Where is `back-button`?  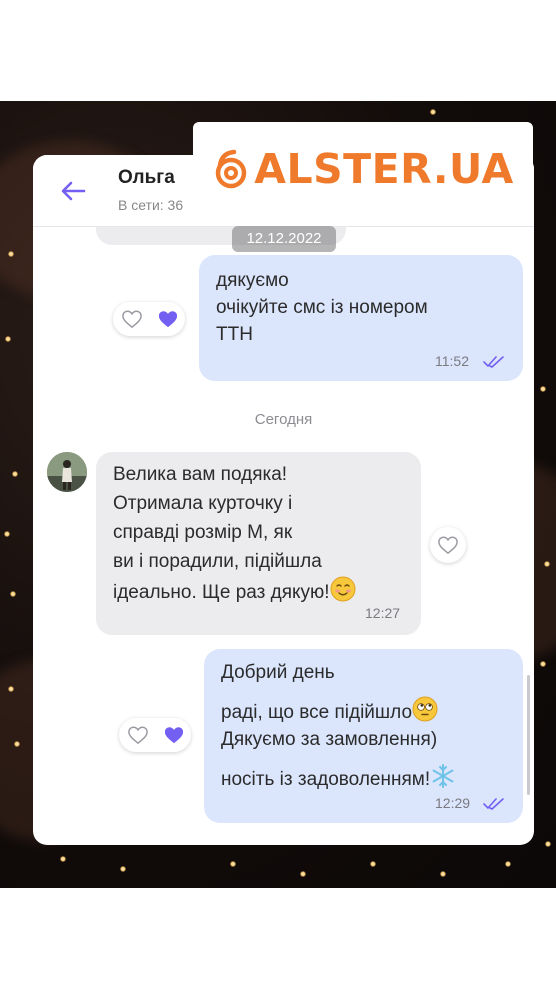 back-button is located at coordinates (73, 191).